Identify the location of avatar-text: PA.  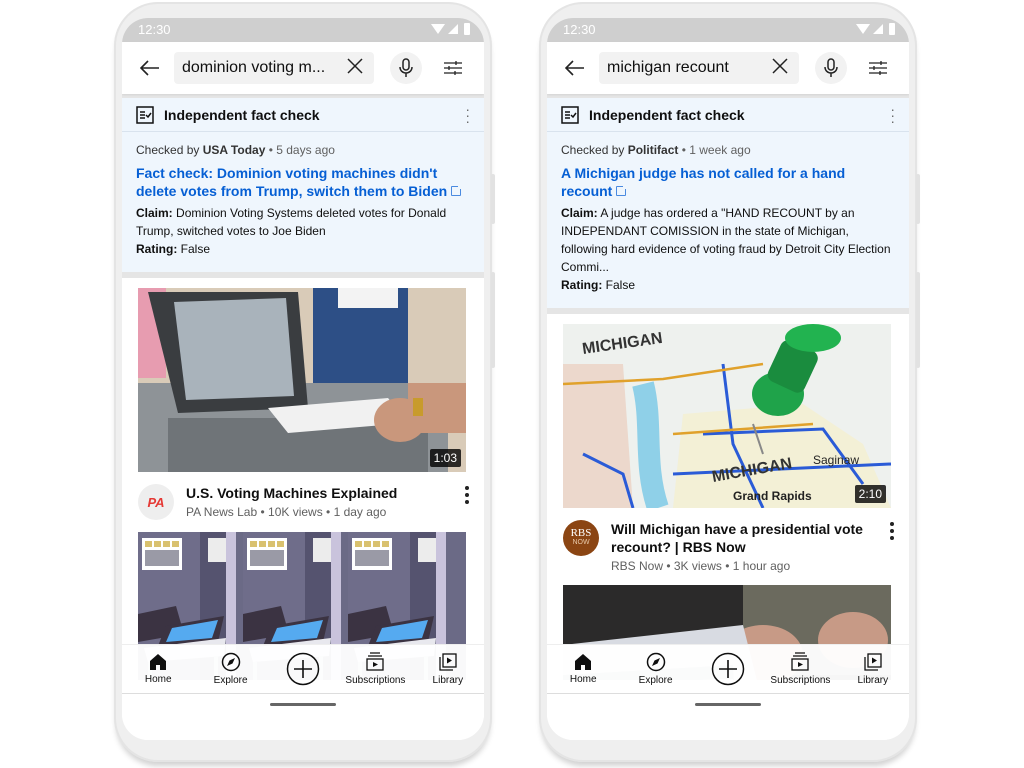
(156, 502).